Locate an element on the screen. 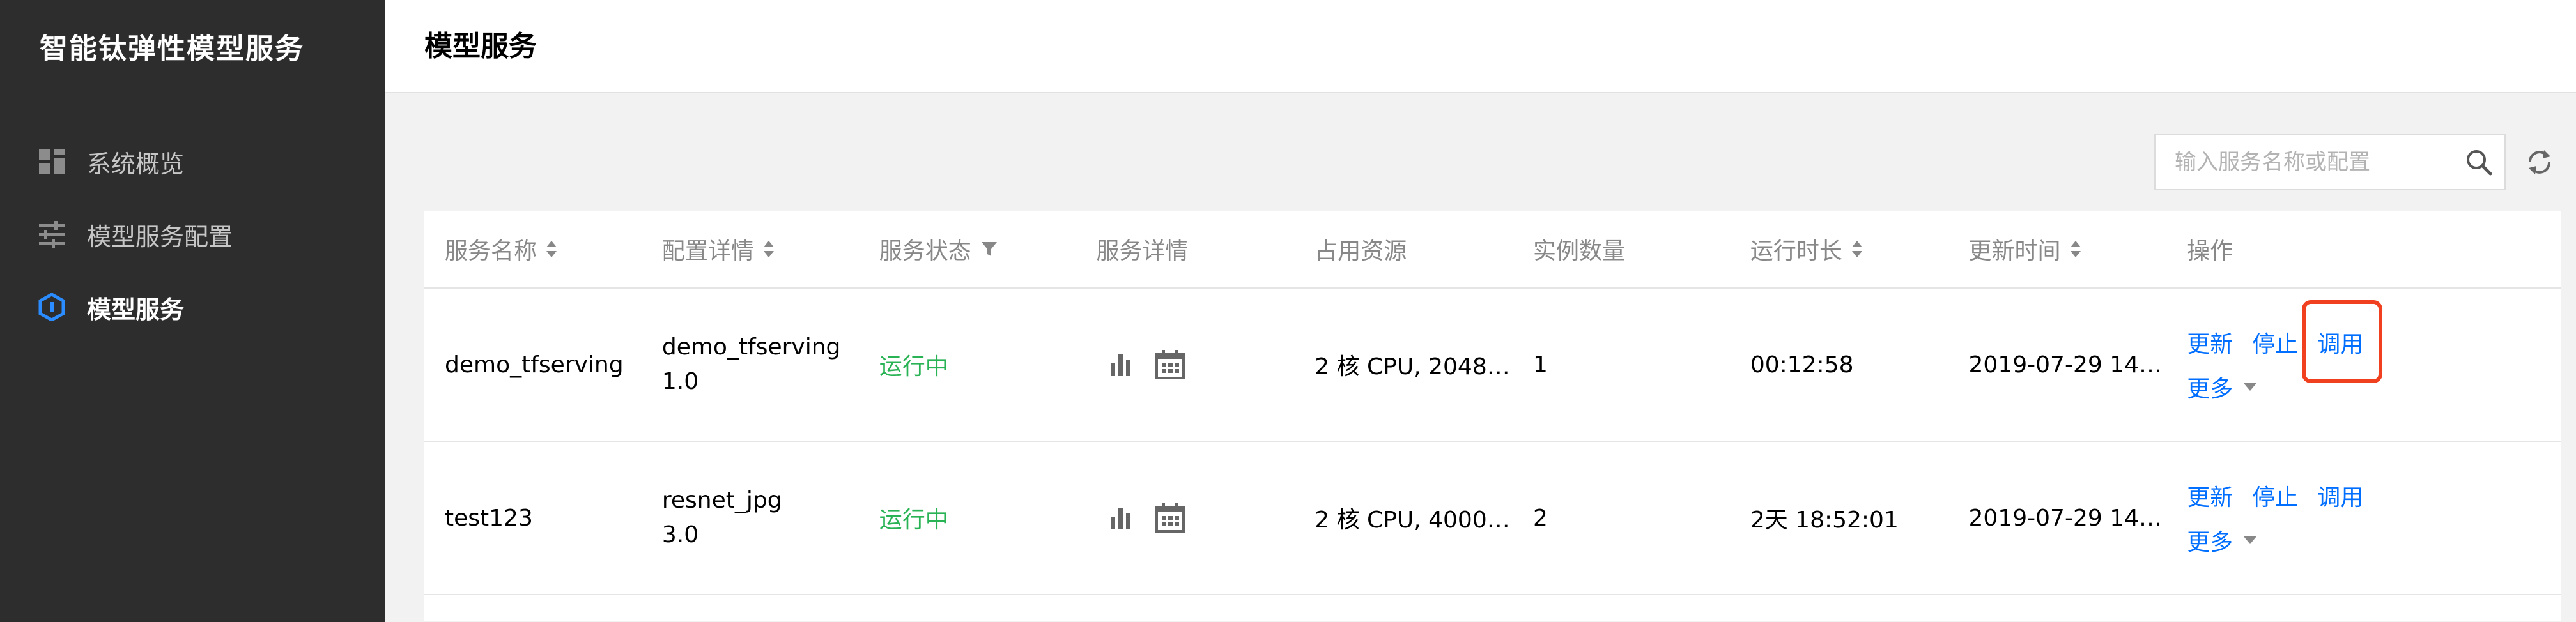 Image resolution: width=2576 pixels, height=622 pixels. sidebar-item-label: 系统概览 is located at coordinates (136, 163).